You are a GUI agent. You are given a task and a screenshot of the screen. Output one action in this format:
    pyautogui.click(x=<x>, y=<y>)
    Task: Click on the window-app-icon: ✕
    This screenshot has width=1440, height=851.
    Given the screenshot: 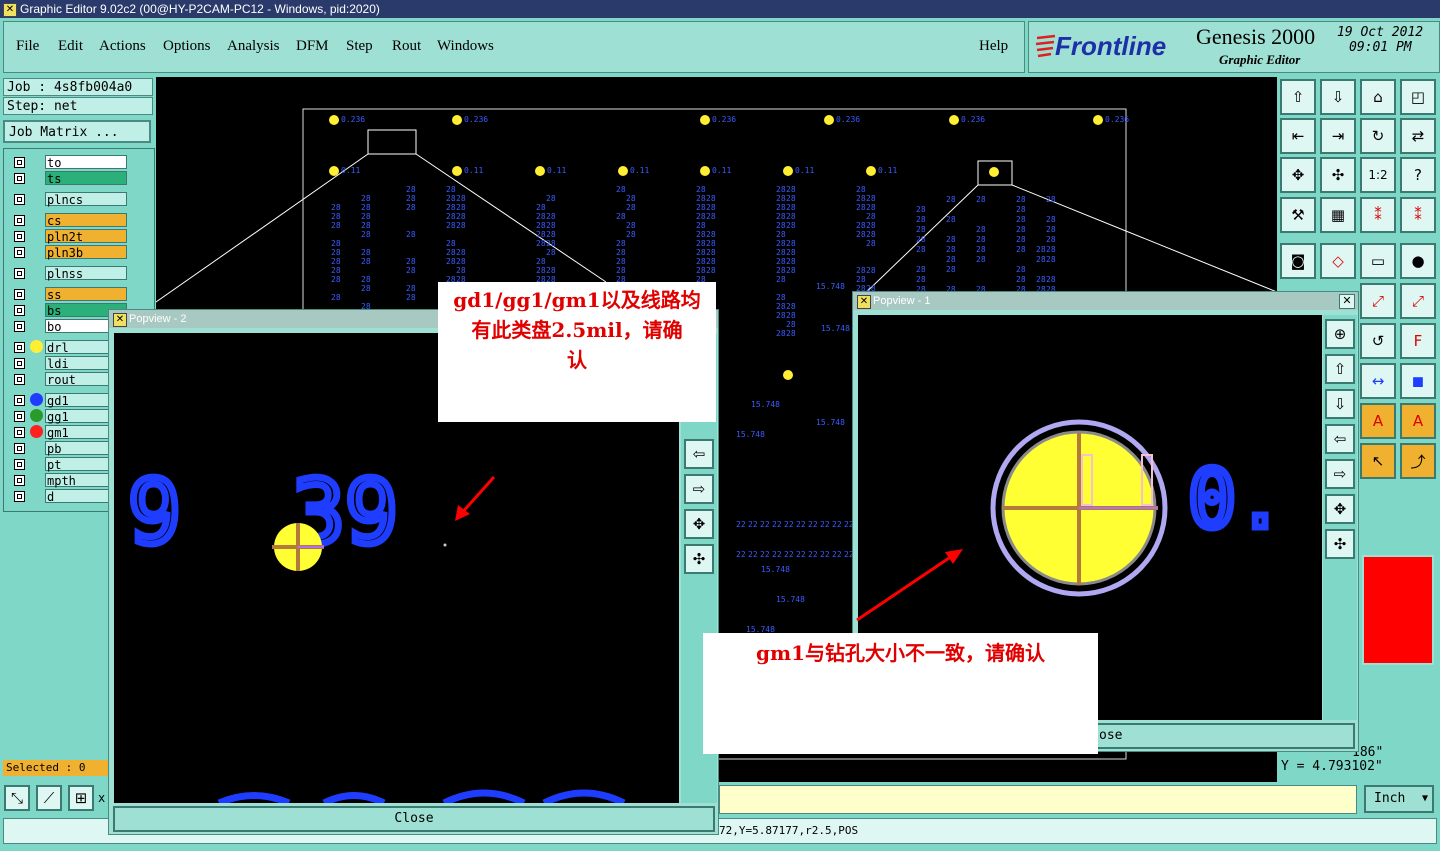 What is the action you would take?
    pyautogui.click(x=10, y=10)
    